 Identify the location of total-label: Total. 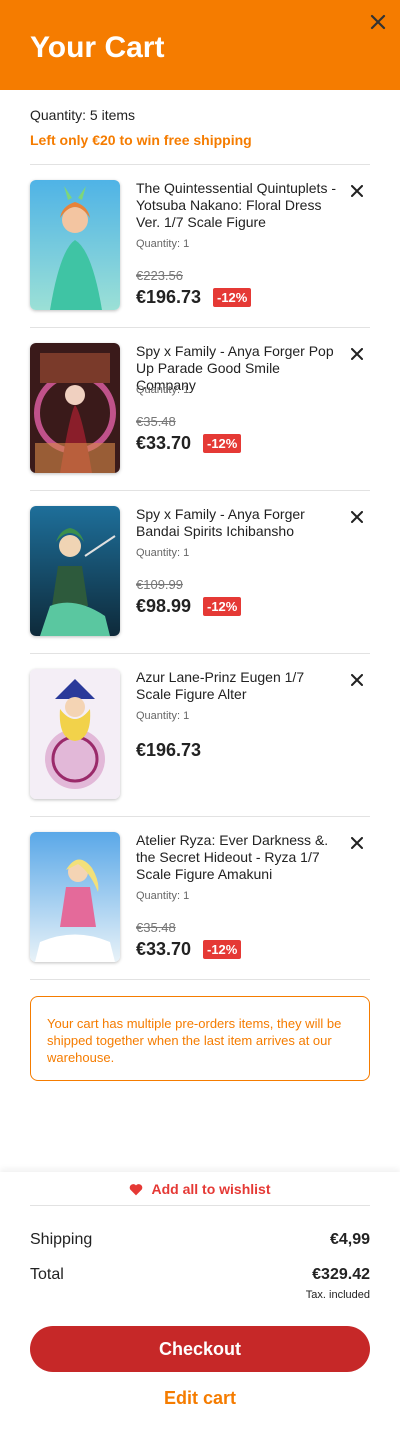
(47, 1274).